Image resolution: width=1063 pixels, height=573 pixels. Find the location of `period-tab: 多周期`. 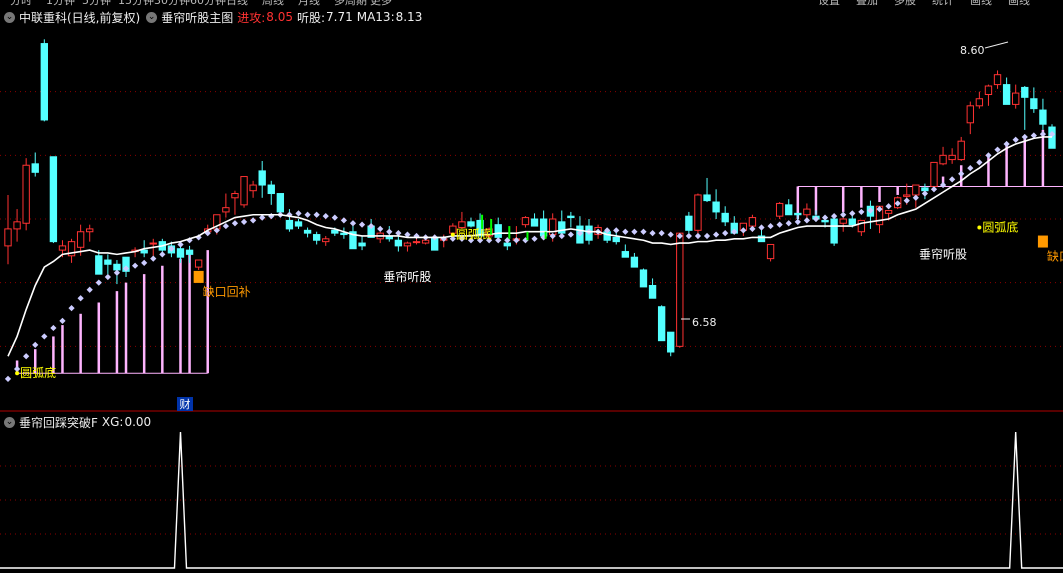

period-tab: 多周期 is located at coordinates (350, 3).